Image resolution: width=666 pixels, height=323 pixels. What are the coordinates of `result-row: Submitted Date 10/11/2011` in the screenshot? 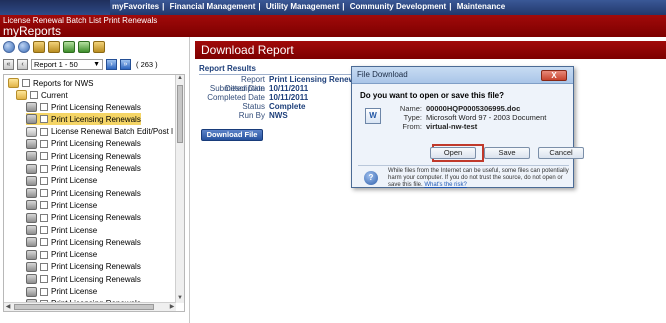 It's located at (279, 88).